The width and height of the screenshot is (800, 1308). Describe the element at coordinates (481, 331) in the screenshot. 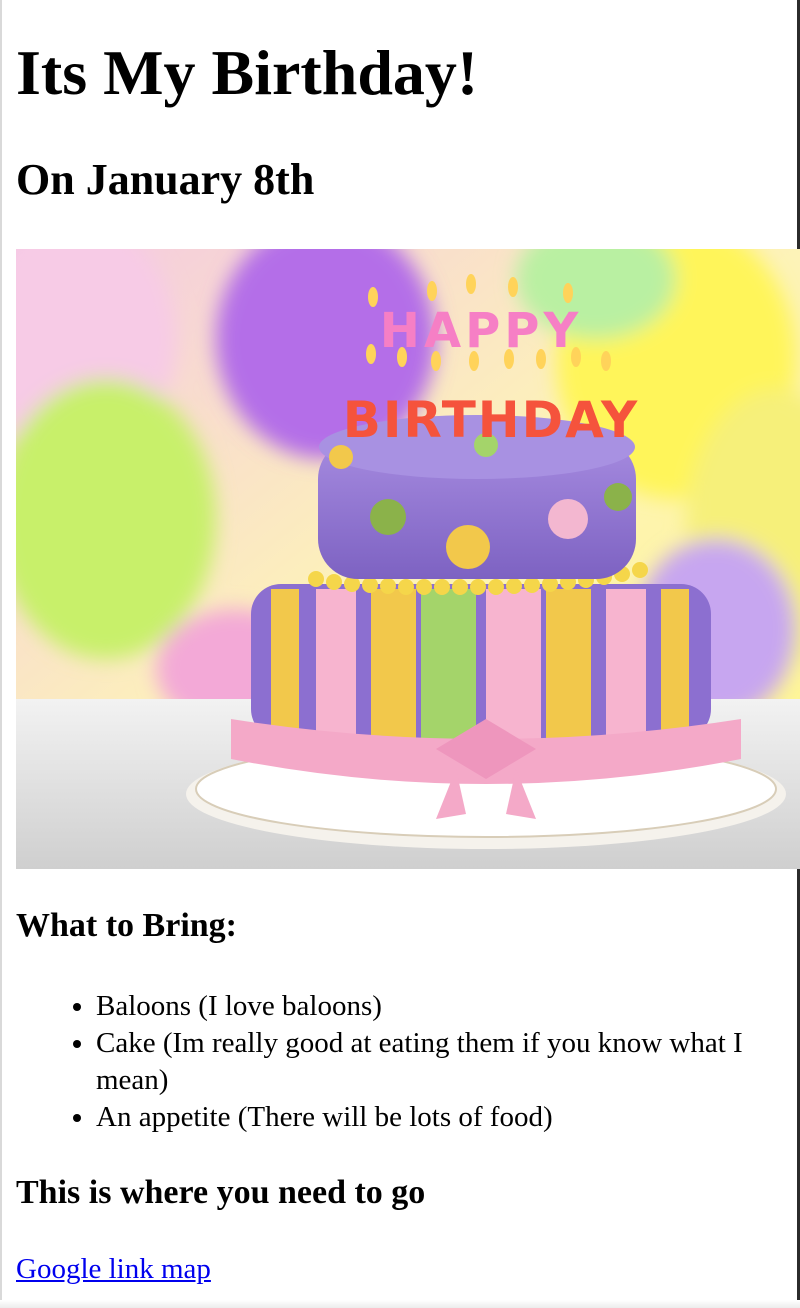

I see `svg-text: HAPPY` at that location.